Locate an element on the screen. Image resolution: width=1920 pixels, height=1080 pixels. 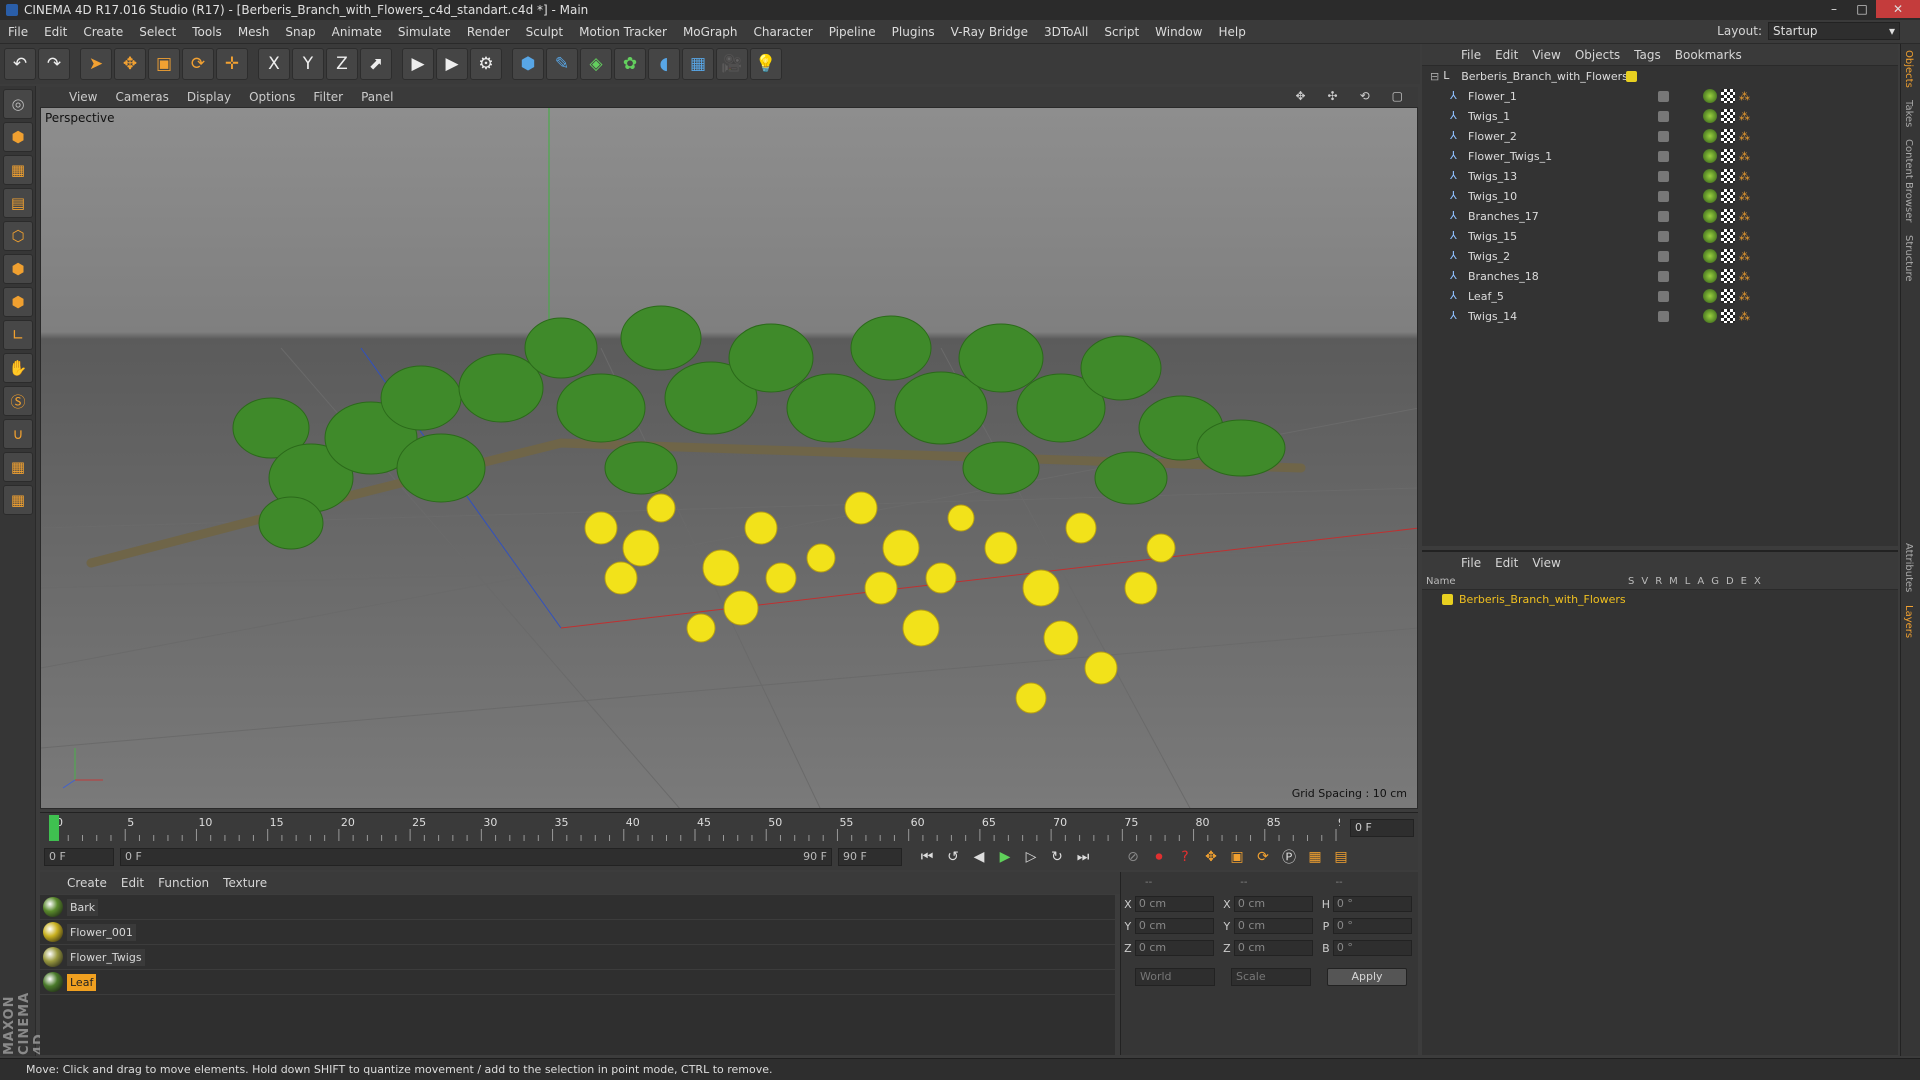
light-icon: 💡 is located at coordinates (766, 64).